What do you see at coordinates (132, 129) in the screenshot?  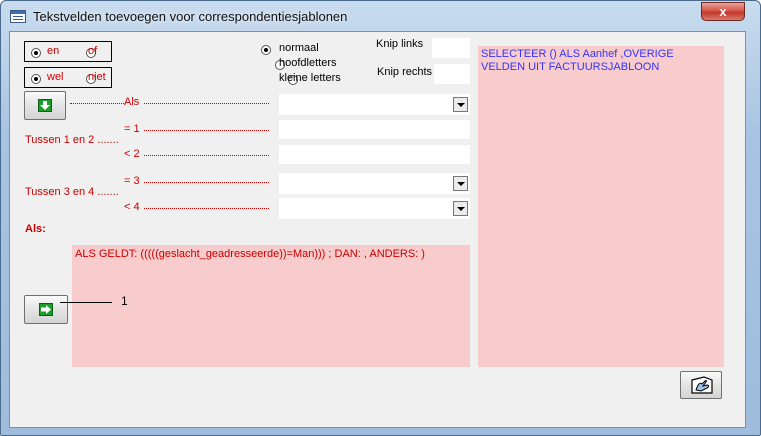 I see `eq1-label: = 1` at bounding box center [132, 129].